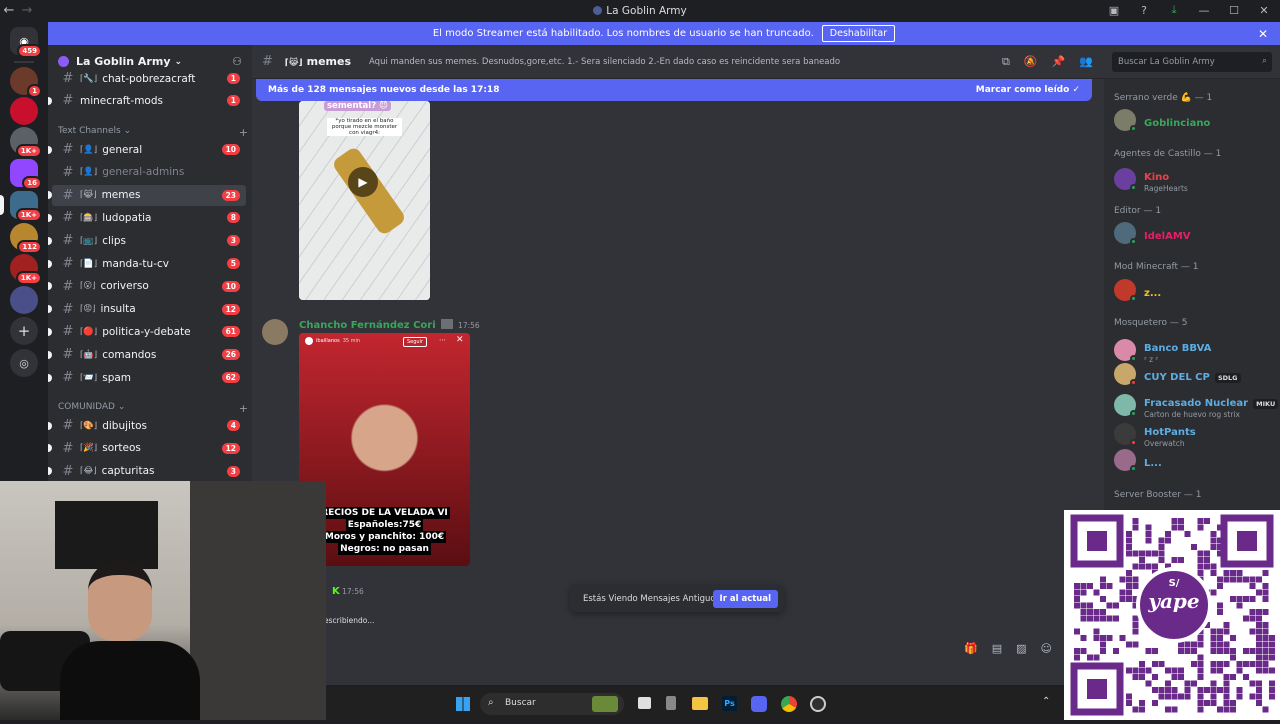 The image size is (1280, 724). Describe the element at coordinates (1263, 34) in the screenshot. I see `close-banner-icon: ✕` at that location.